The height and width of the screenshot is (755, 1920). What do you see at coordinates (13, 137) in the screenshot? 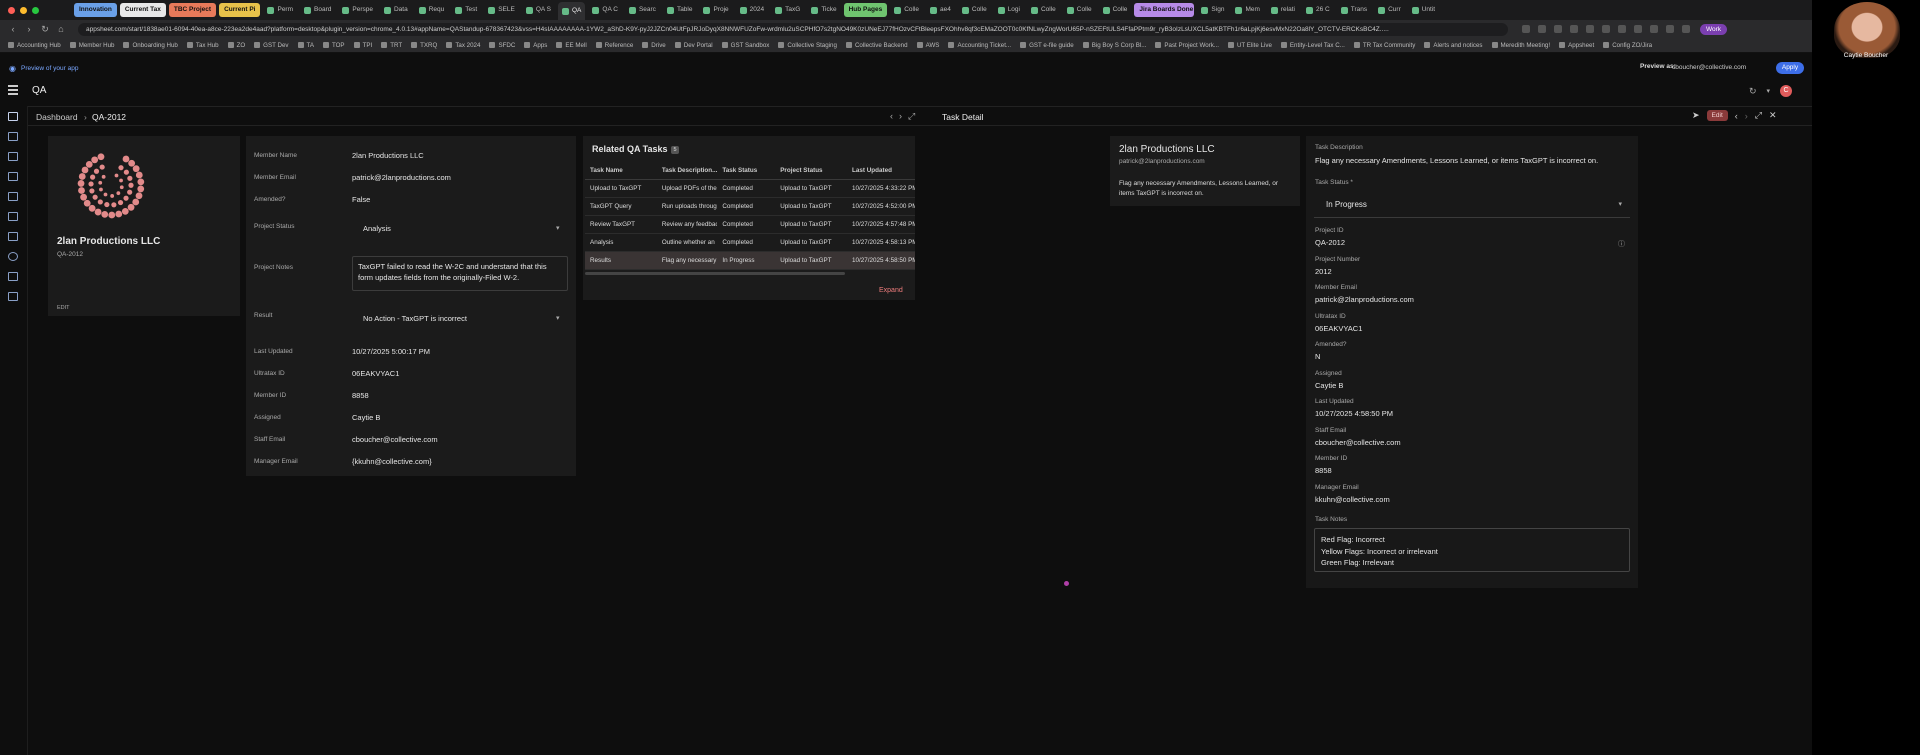
I see `flow-icon` at bounding box center [13, 137].